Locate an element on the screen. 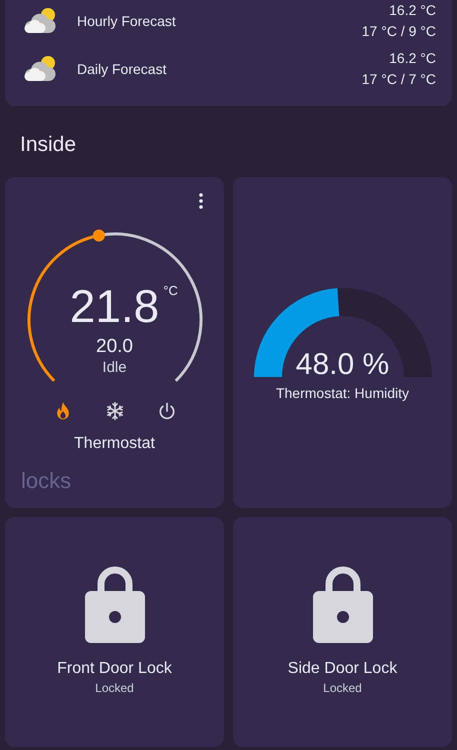 This screenshot has height=750, width=457. power-icon is located at coordinates (166, 411).